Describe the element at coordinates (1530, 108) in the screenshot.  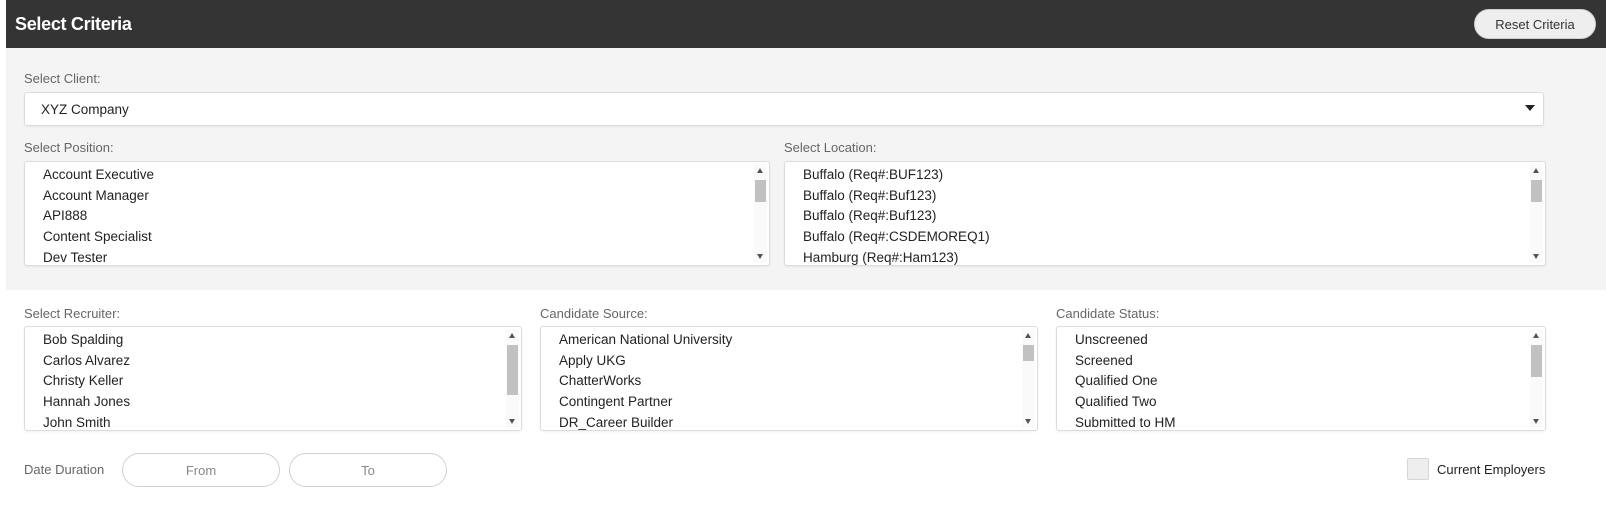
I see `chevron-down-icon` at that location.